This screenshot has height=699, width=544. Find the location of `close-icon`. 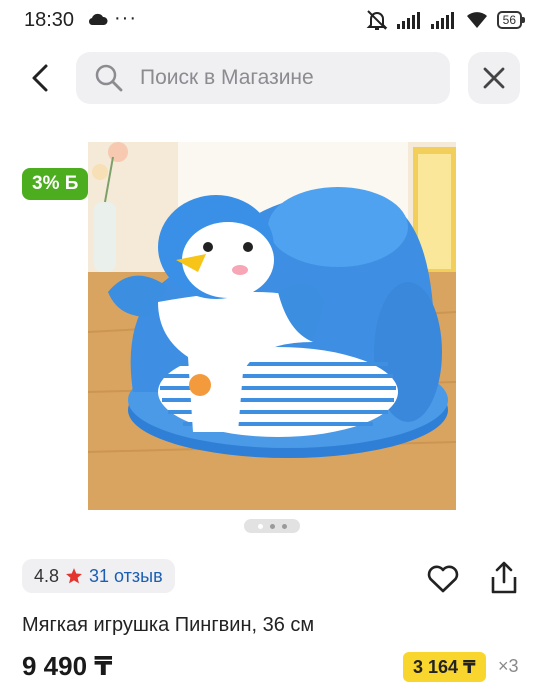

close-icon is located at coordinates (494, 78).